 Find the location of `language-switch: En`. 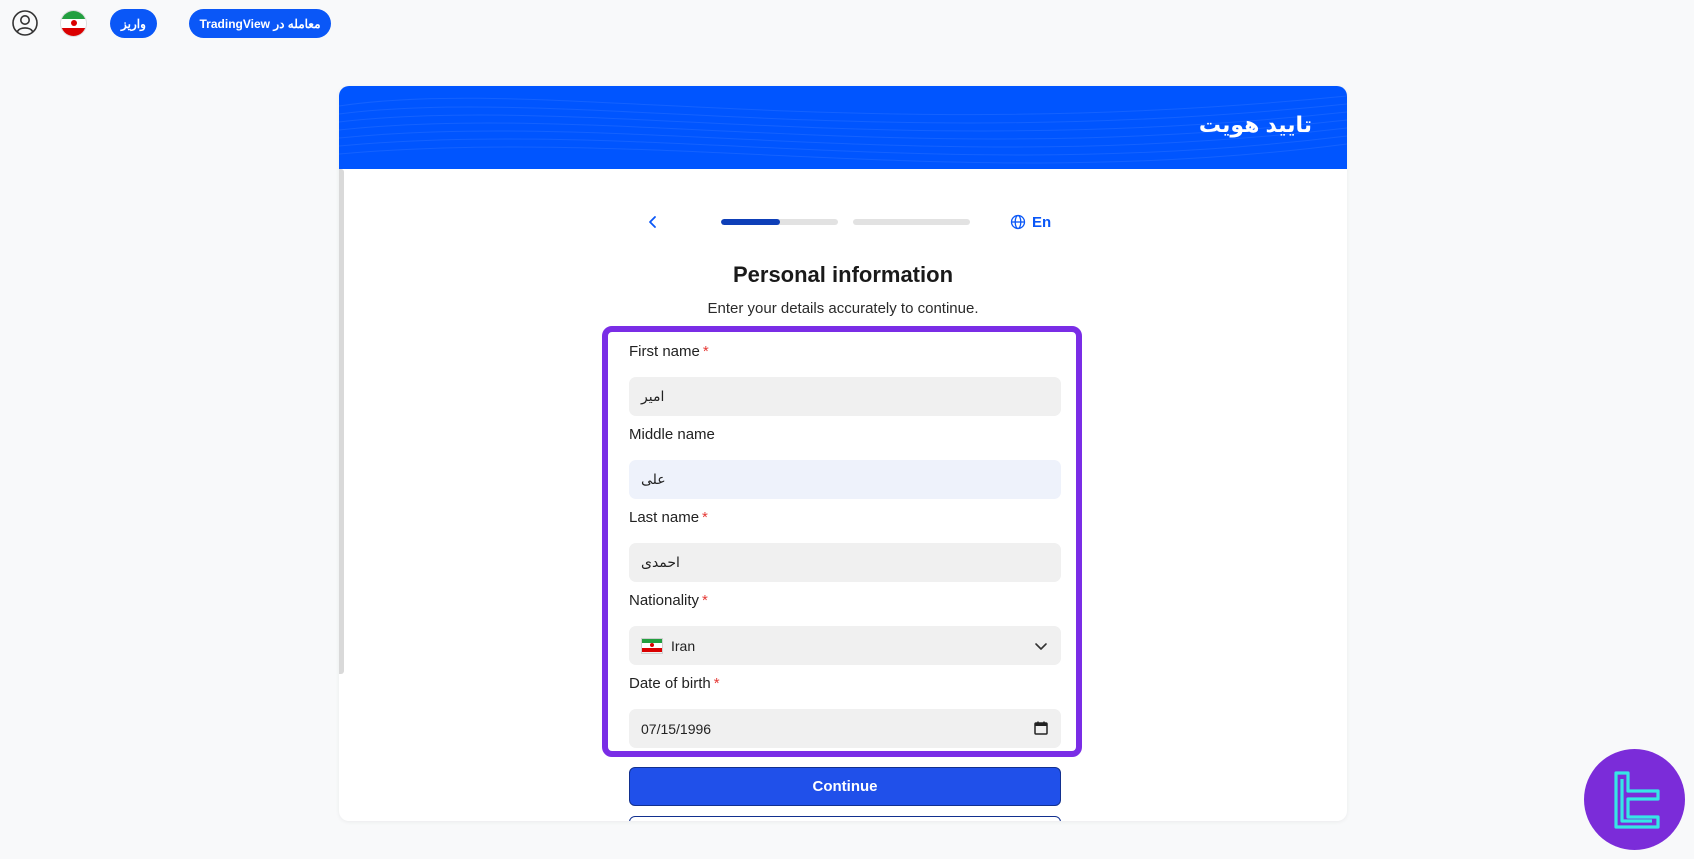

language-switch: En is located at coordinates (1030, 222).